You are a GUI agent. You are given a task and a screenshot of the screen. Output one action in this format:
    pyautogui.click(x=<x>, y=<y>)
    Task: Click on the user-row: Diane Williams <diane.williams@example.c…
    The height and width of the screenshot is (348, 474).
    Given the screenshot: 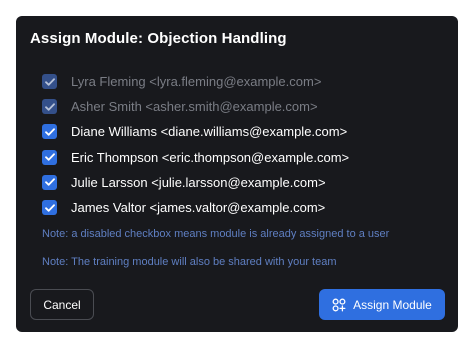 What is the action you would take?
    pyautogui.click(x=242, y=131)
    